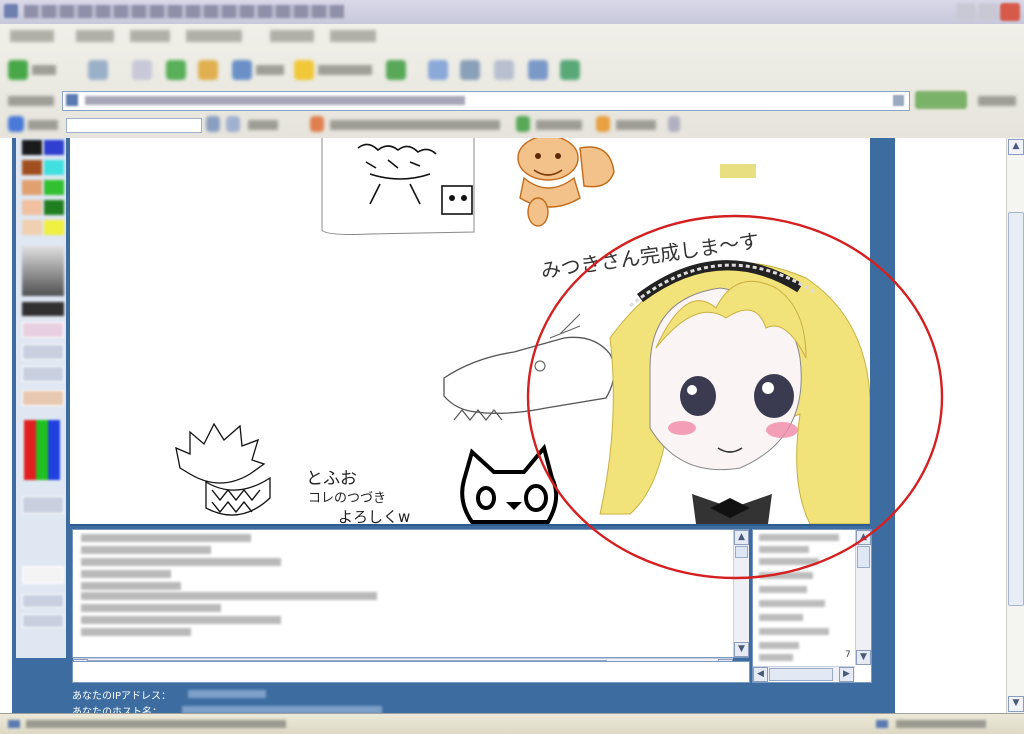 Image resolution: width=1024 pixels, height=734 pixels. What do you see at coordinates (741, 537) in the screenshot?
I see `scroll-up-icon: ▲` at bounding box center [741, 537].